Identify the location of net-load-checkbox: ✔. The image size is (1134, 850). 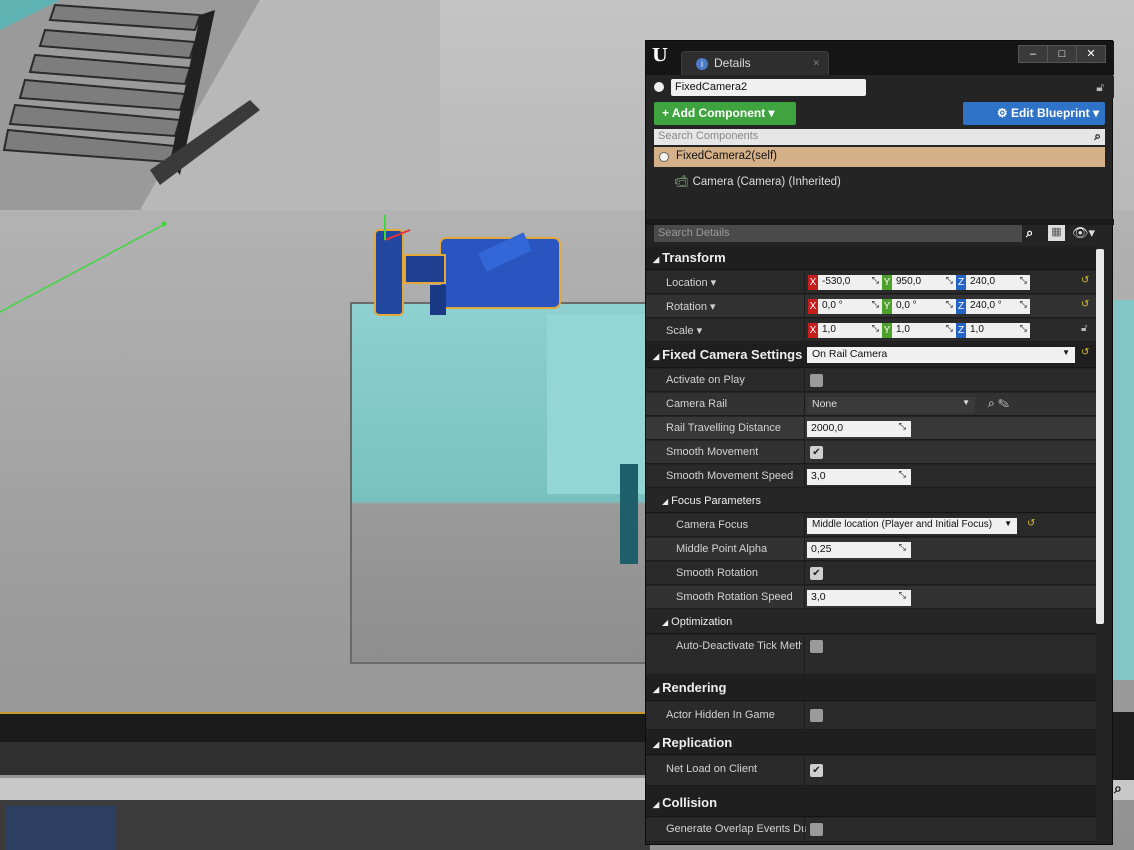
(816, 770).